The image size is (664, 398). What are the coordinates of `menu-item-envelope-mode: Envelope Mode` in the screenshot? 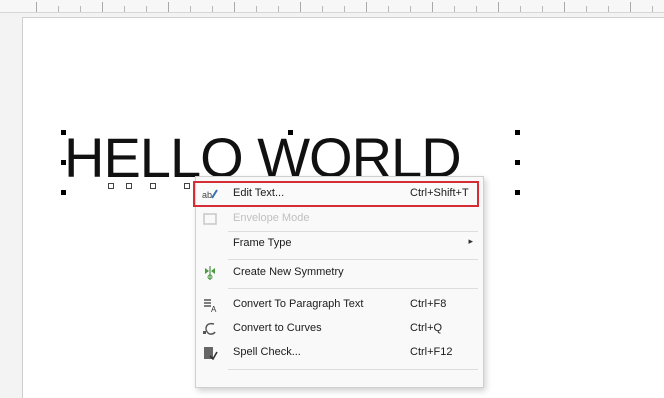 It's located at (339, 219).